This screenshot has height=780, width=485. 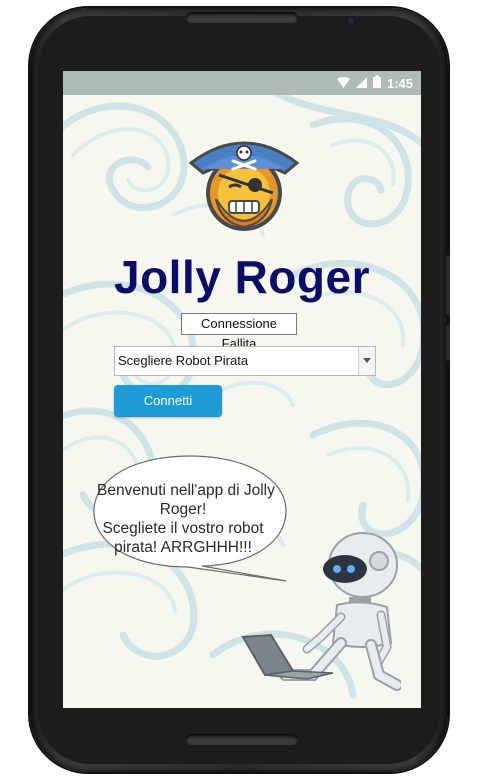 I want to click on connection-status-field: Connessione Fallita, so click(x=239, y=332).